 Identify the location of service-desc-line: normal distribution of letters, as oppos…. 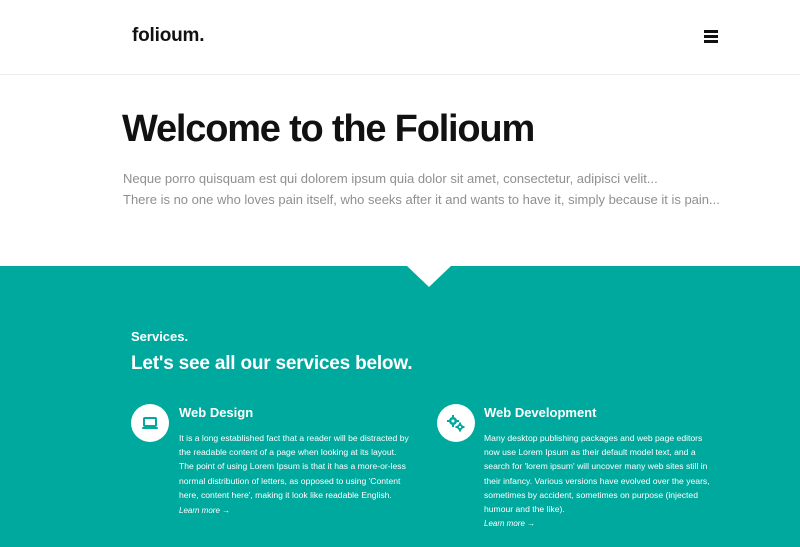
(290, 480).